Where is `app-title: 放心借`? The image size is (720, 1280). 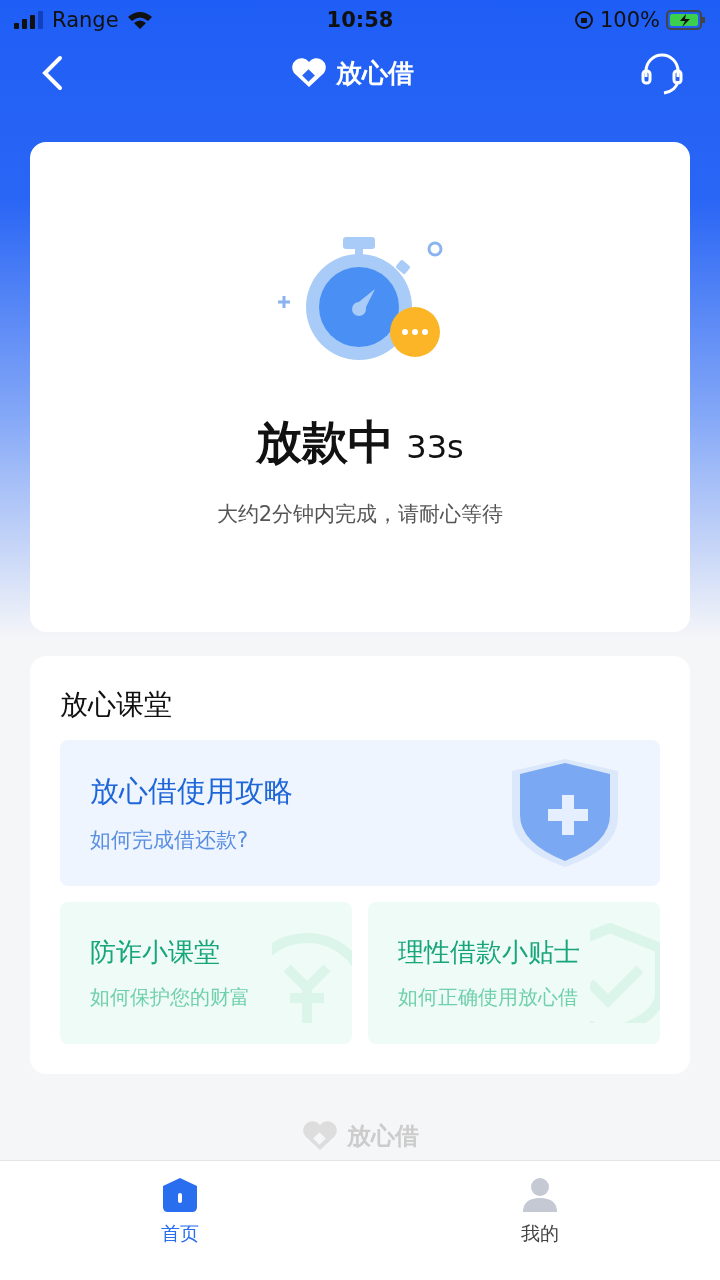 app-title: 放心借 is located at coordinates (375, 73).